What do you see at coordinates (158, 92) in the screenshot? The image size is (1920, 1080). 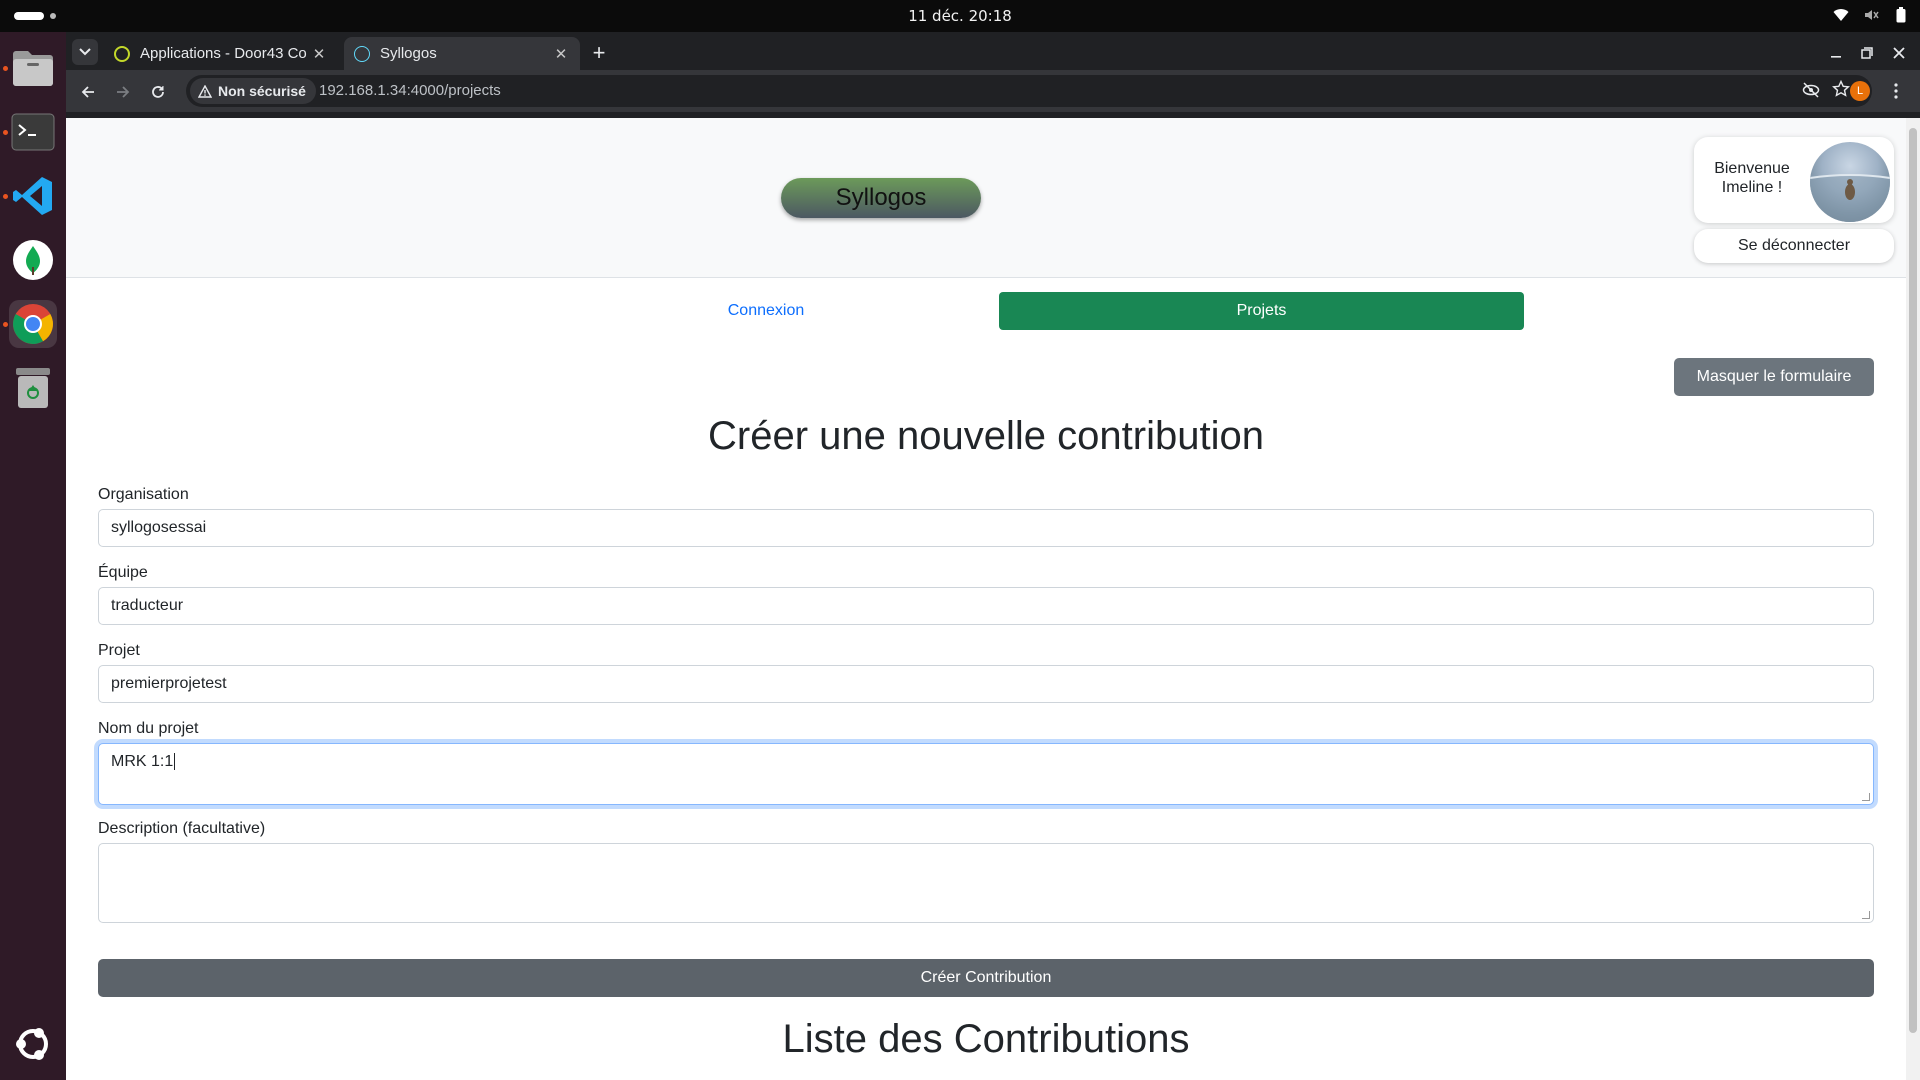 I see `reload-icon` at bounding box center [158, 92].